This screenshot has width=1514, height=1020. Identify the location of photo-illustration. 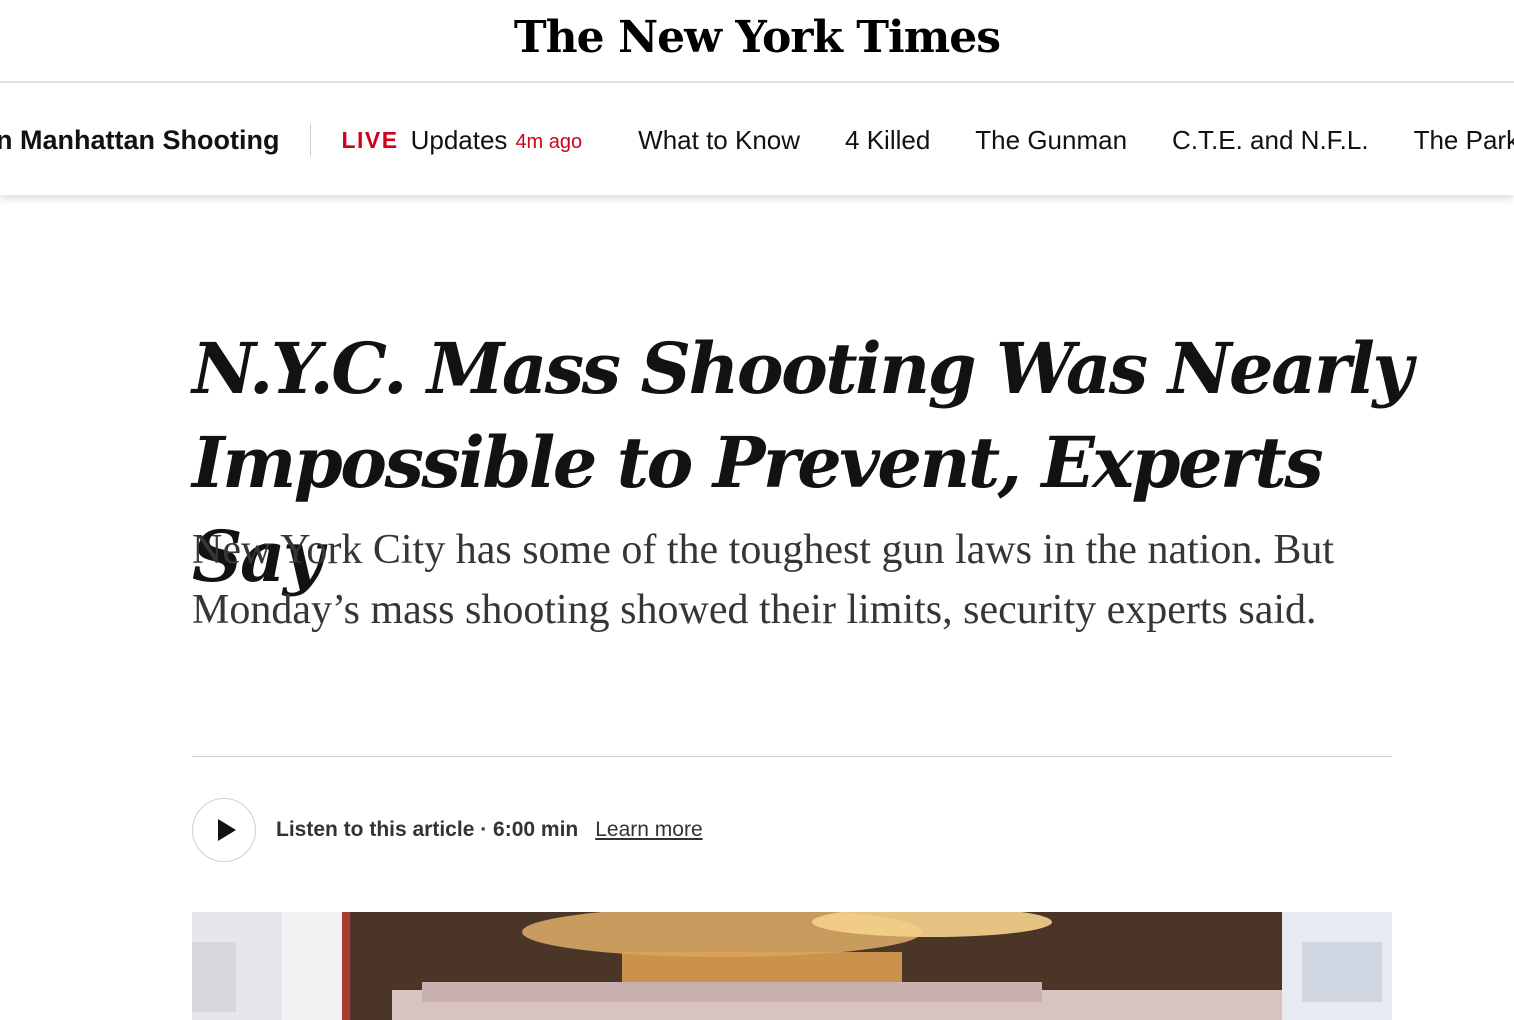
(792, 966).